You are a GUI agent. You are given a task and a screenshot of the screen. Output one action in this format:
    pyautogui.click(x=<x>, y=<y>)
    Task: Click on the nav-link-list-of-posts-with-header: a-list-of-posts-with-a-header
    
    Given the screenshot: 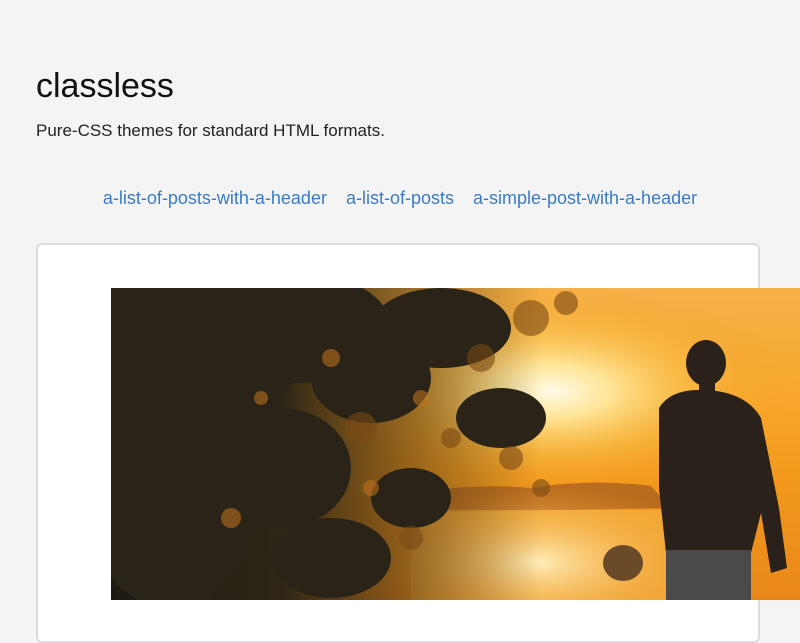 What is the action you would take?
    pyautogui.click(x=215, y=198)
    